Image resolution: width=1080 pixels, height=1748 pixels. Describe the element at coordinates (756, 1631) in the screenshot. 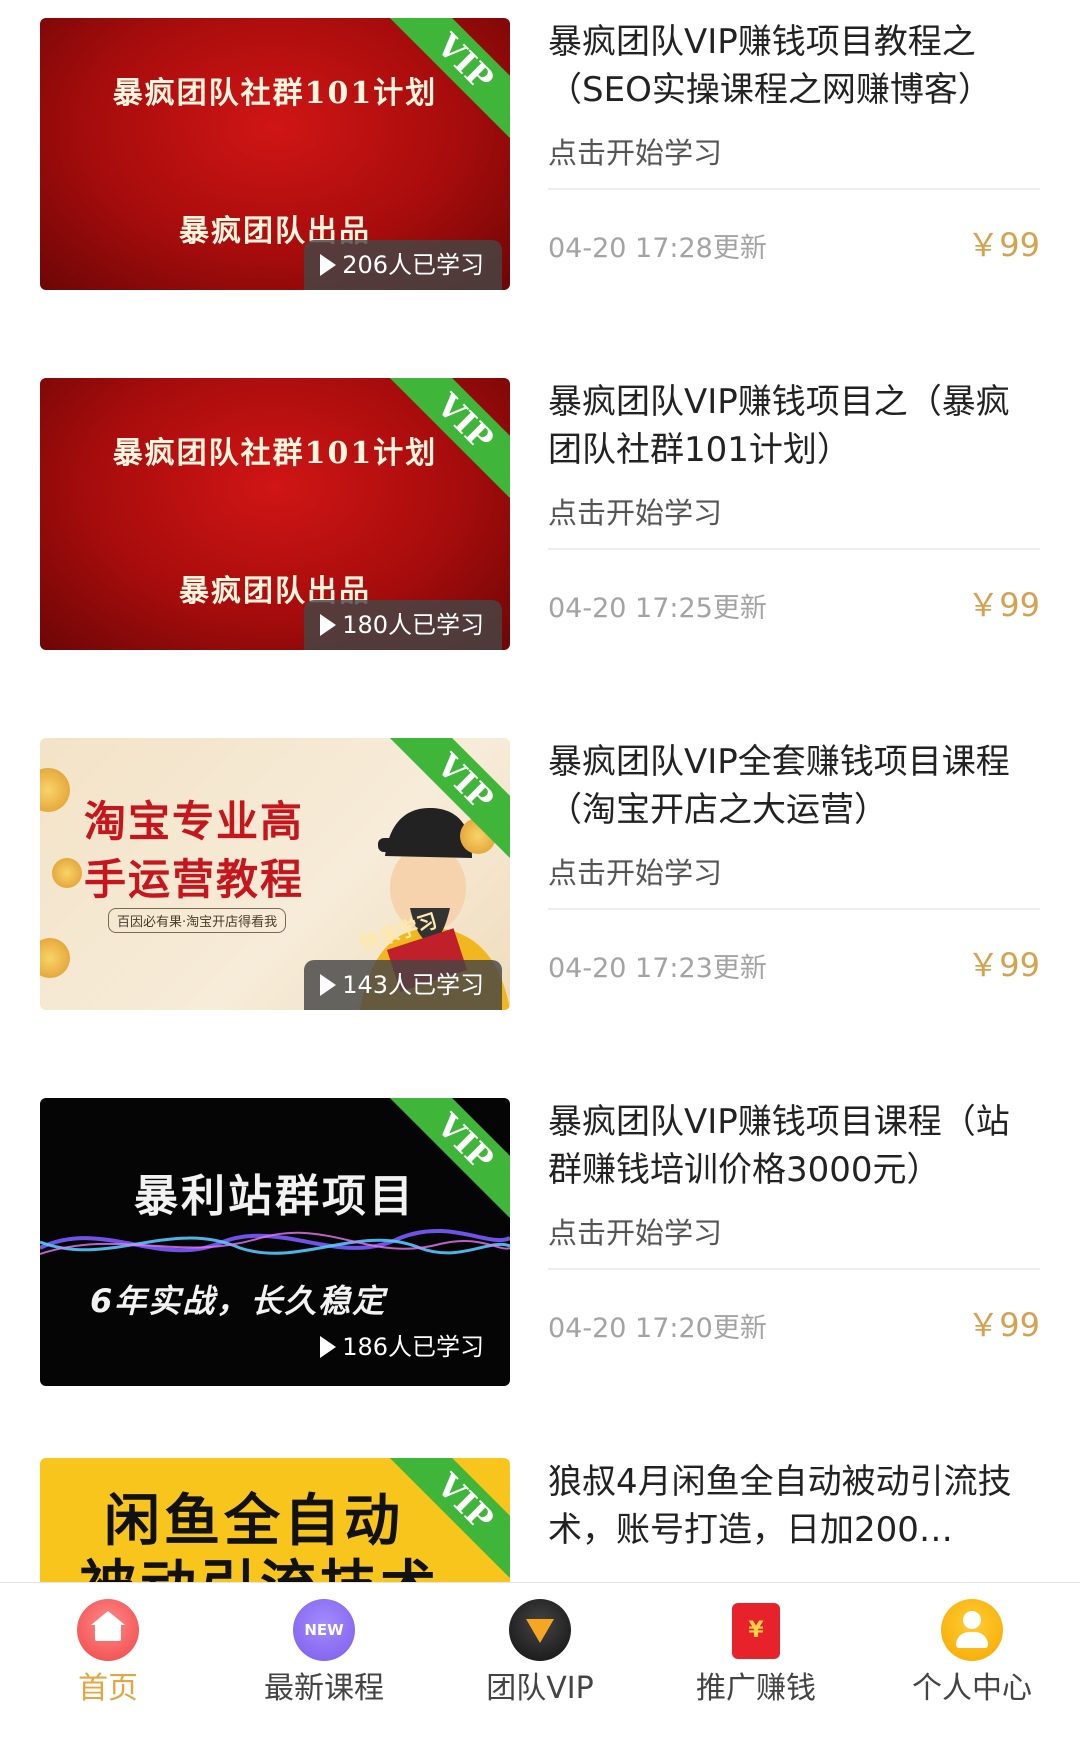

I see `red-envelope-icon: ¥` at that location.